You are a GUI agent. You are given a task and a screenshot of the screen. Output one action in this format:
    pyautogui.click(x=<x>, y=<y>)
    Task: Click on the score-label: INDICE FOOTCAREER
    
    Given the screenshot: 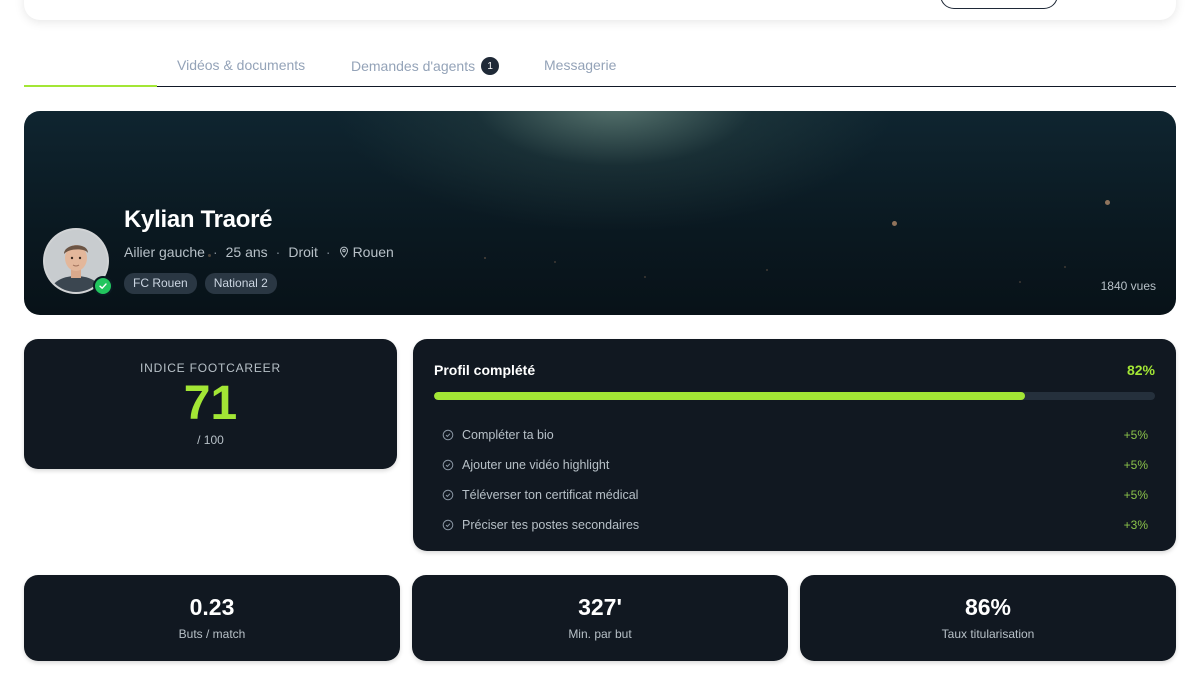 What is the action you would take?
    pyautogui.click(x=210, y=368)
    